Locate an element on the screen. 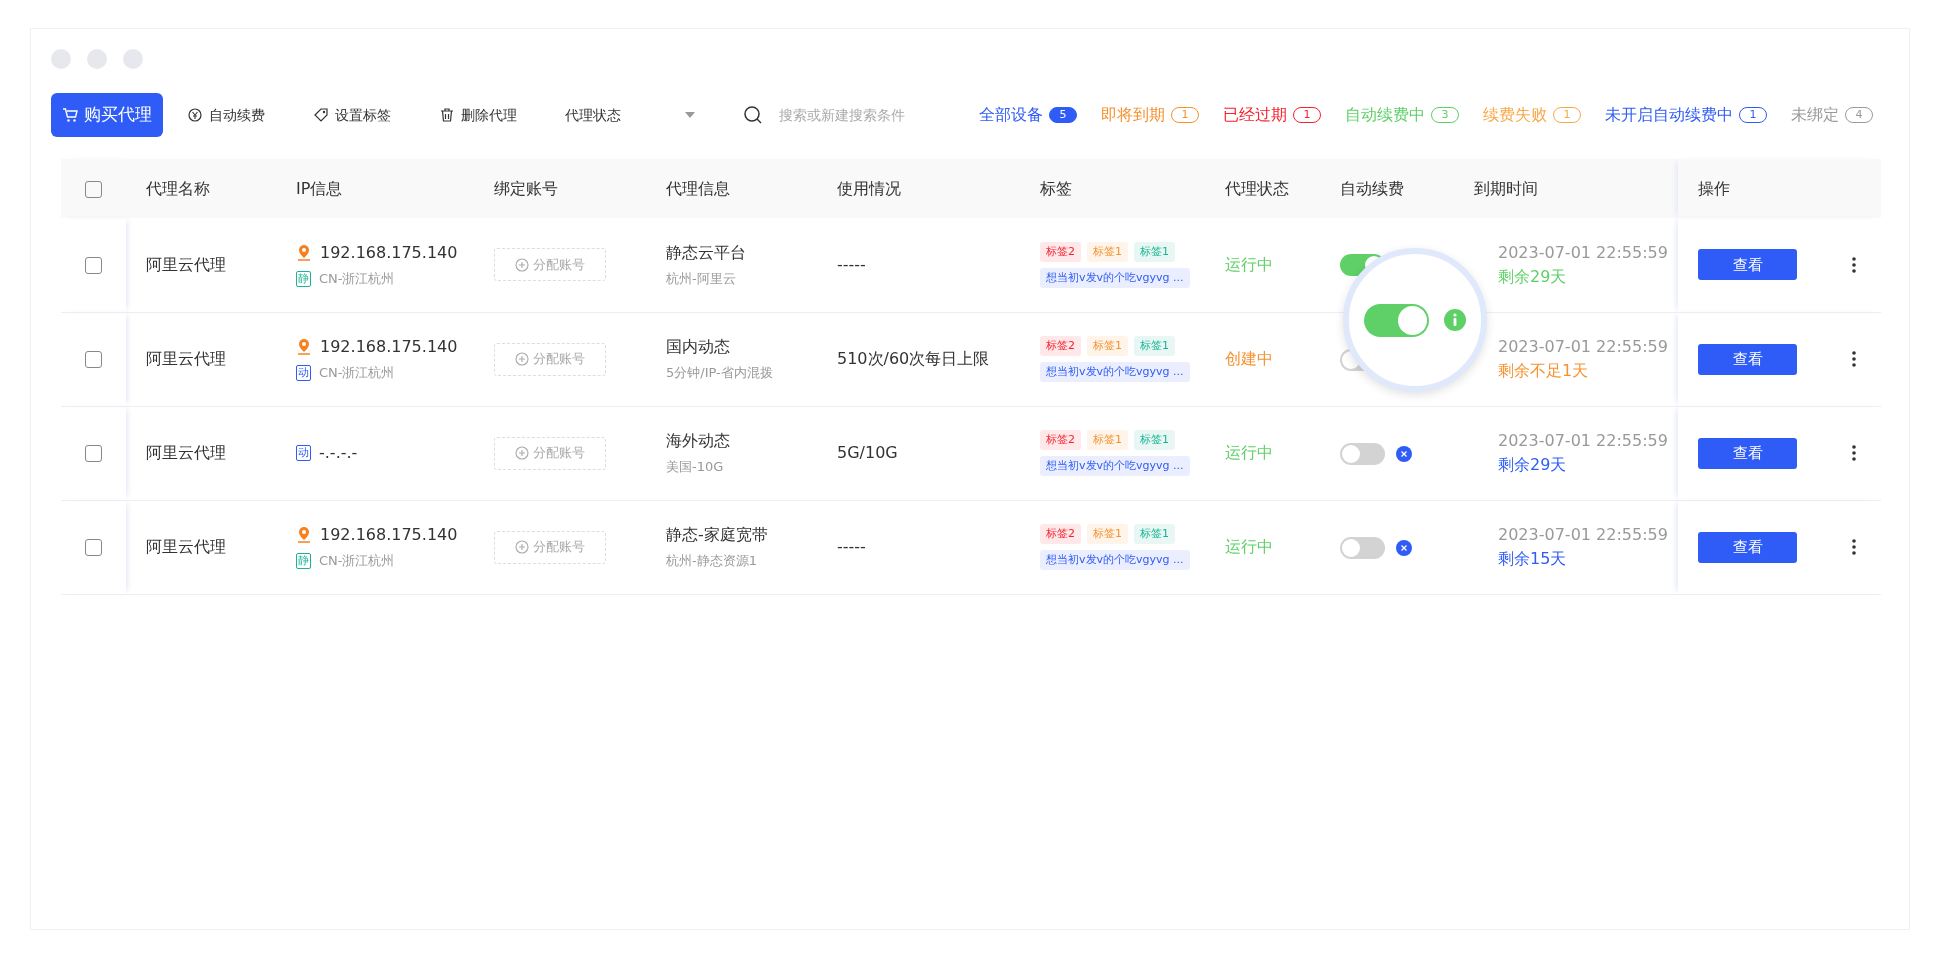 Image resolution: width=1940 pixels, height=960 pixels. column-header: 使用情况 is located at coordinates (869, 188).